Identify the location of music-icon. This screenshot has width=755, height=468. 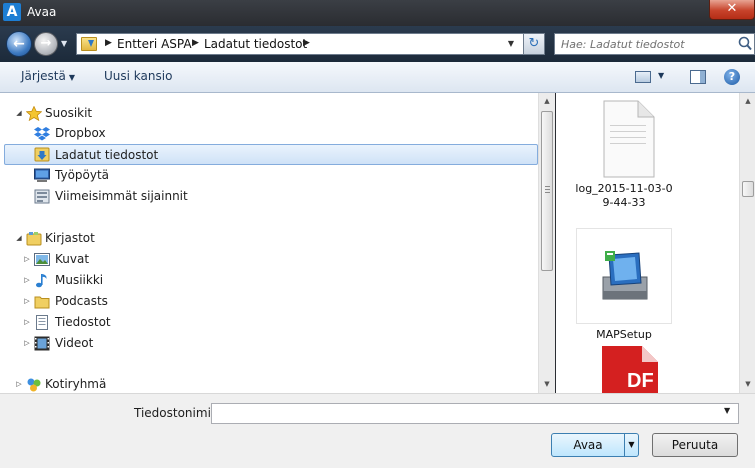
(41, 281).